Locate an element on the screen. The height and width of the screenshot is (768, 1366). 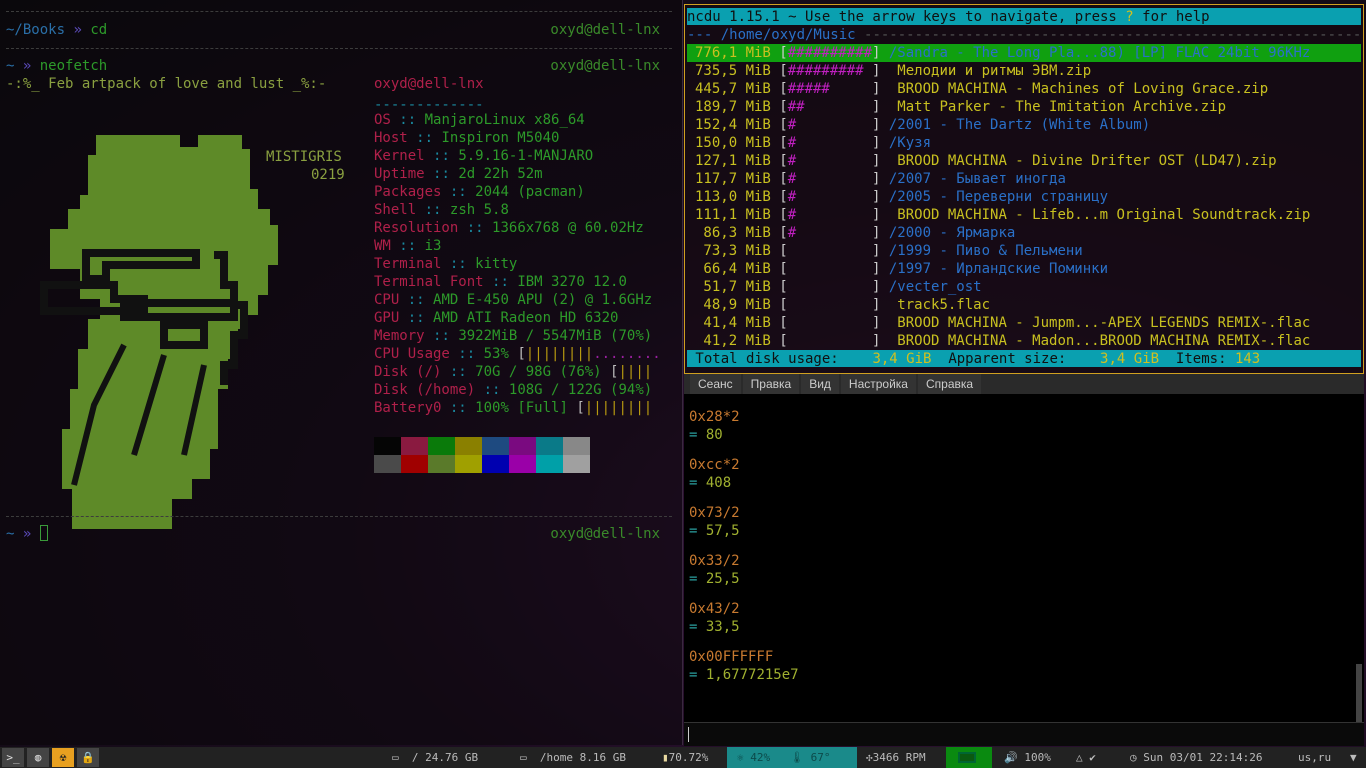
menu-session: Сеанс is located at coordinates (715, 384).